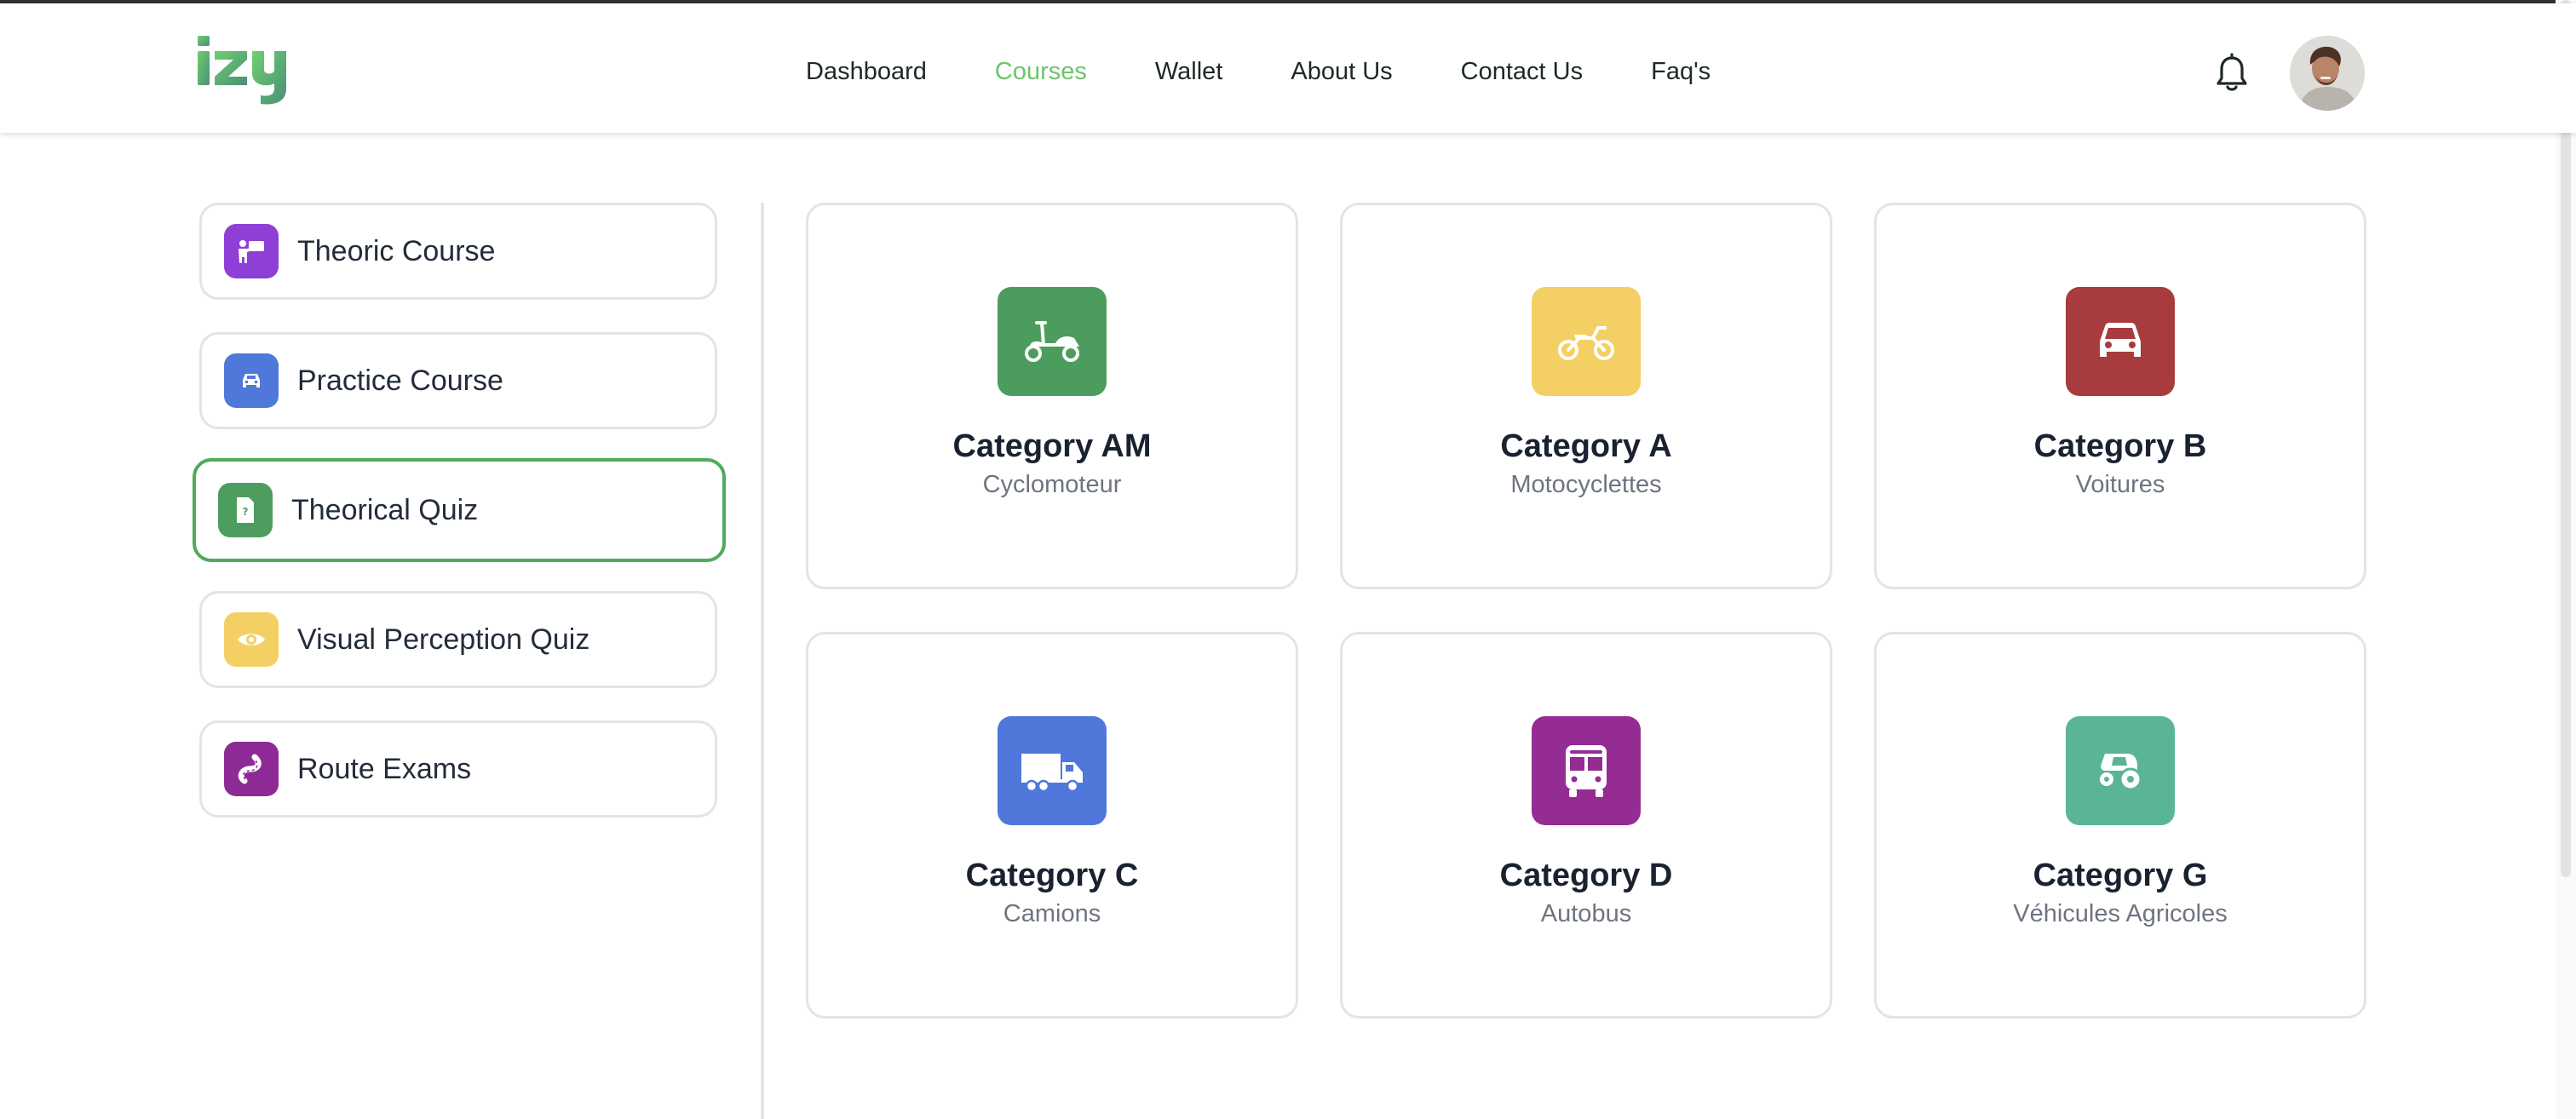 This screenshot has width=2576, height=1119. I want to click on teacher-board-icon, so click(252, 251).